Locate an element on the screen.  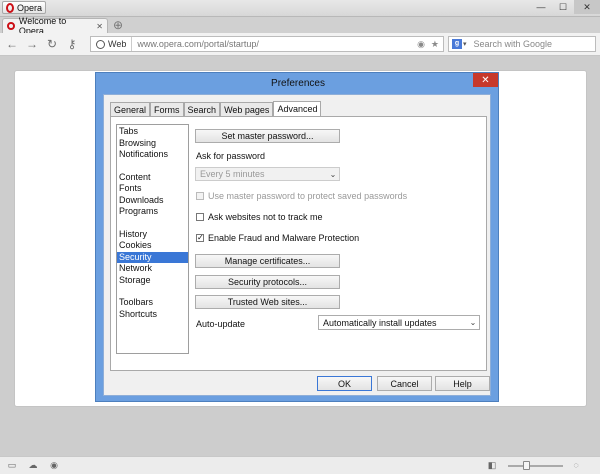
fraud-protection-label: Enable Fraud and Malware Protection is located at coordinates (284, 238).